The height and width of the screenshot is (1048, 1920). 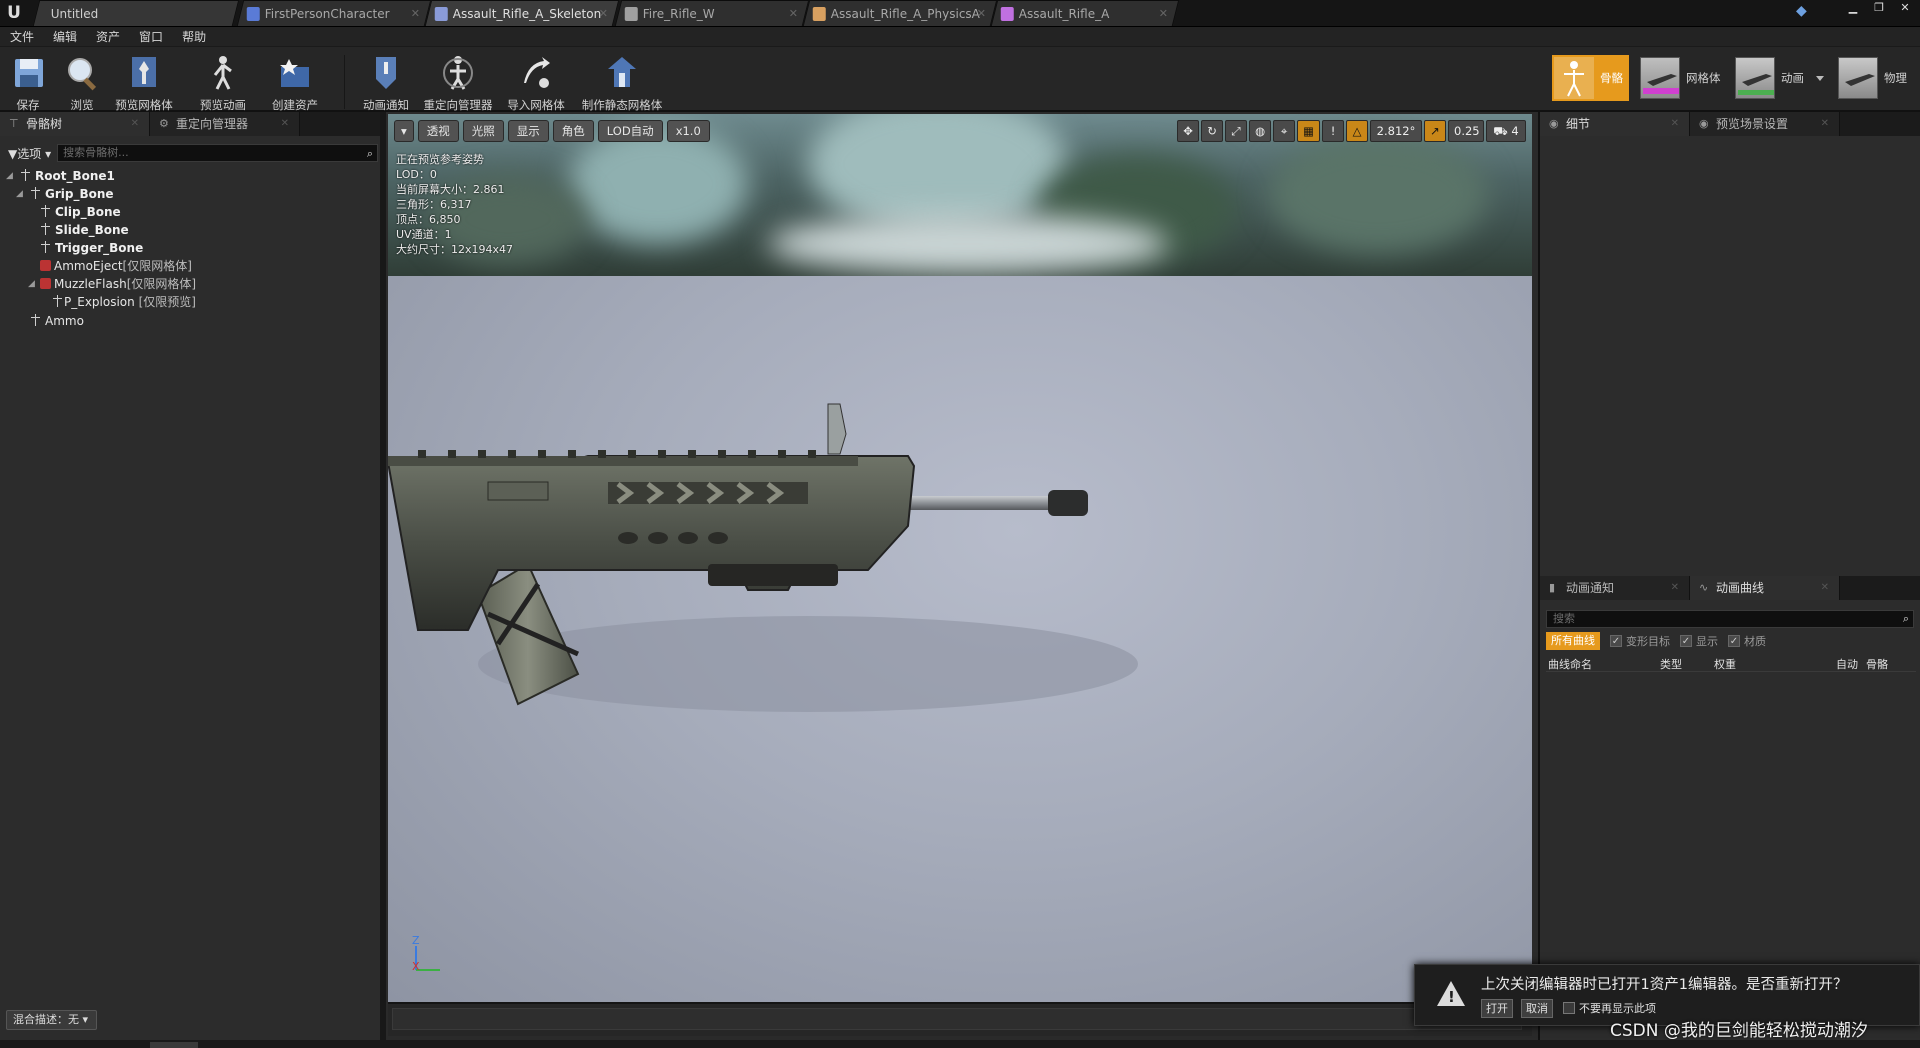 What do you see at coordinates (573, 131) in the screenshot?
I see `character-button: 角色` at bounding box center [573, 131].